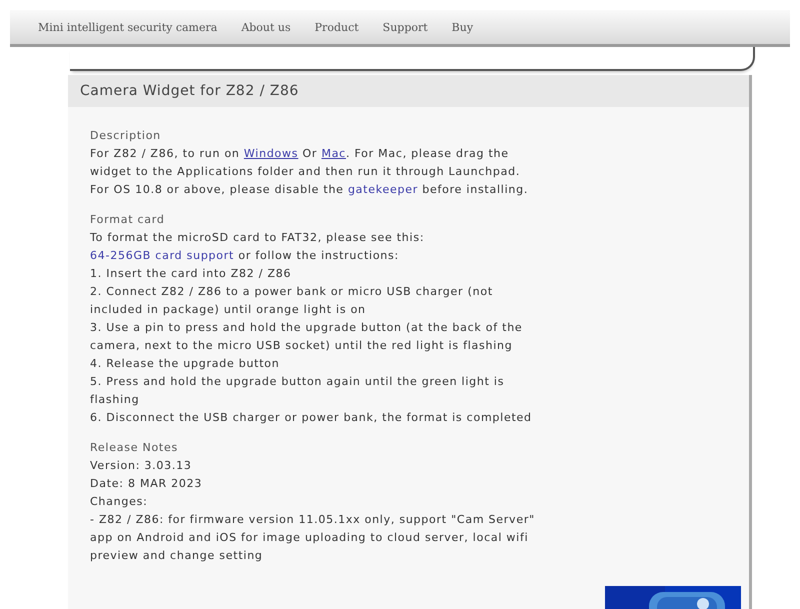 This screenshot has height=609, width=800. I want to click on section-heading: Format card, so click(128, 220).